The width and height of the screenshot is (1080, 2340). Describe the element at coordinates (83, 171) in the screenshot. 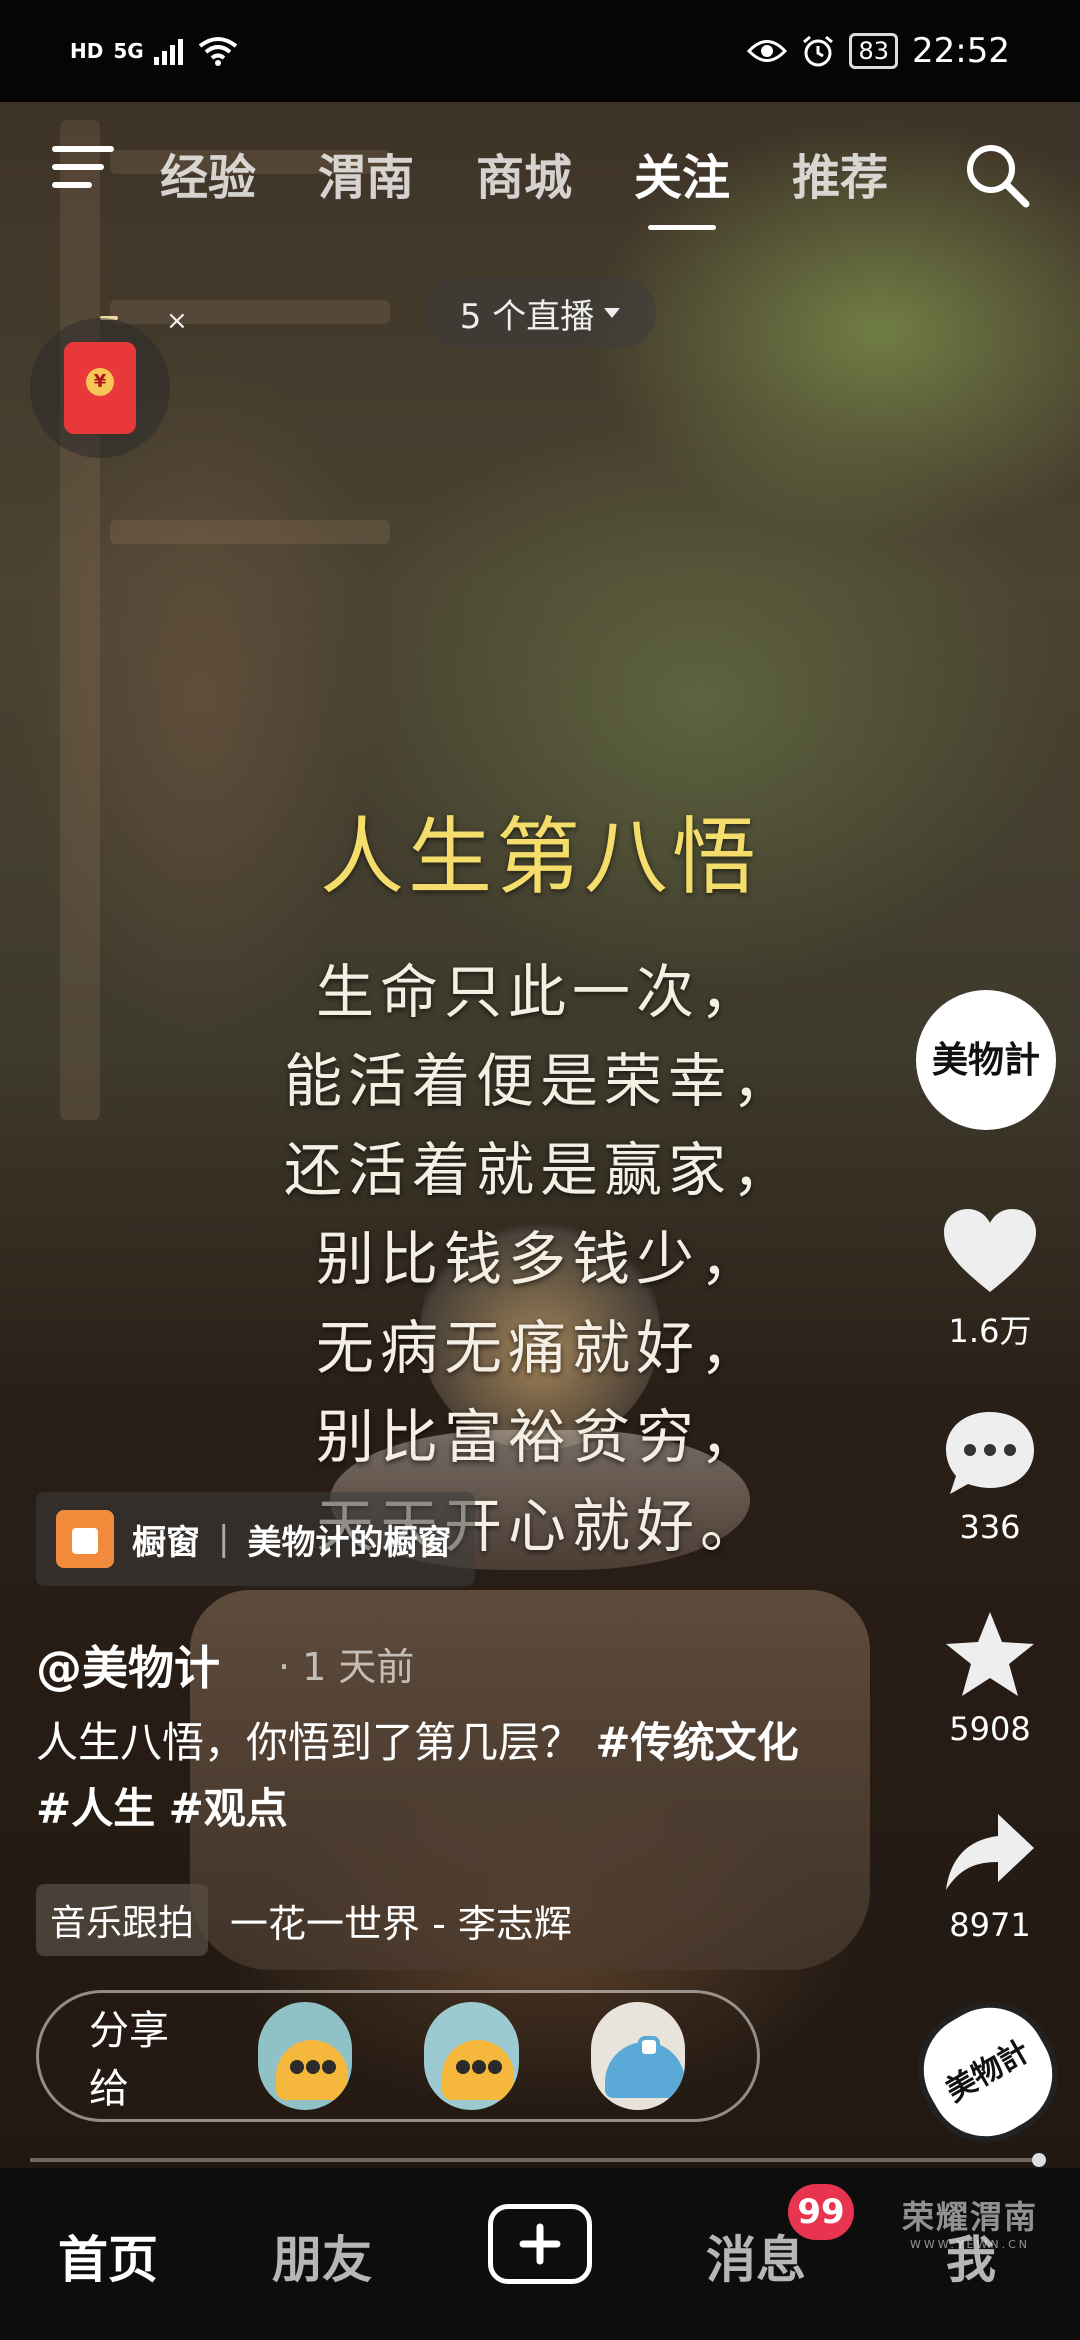

I see `menu-icon` at that location.